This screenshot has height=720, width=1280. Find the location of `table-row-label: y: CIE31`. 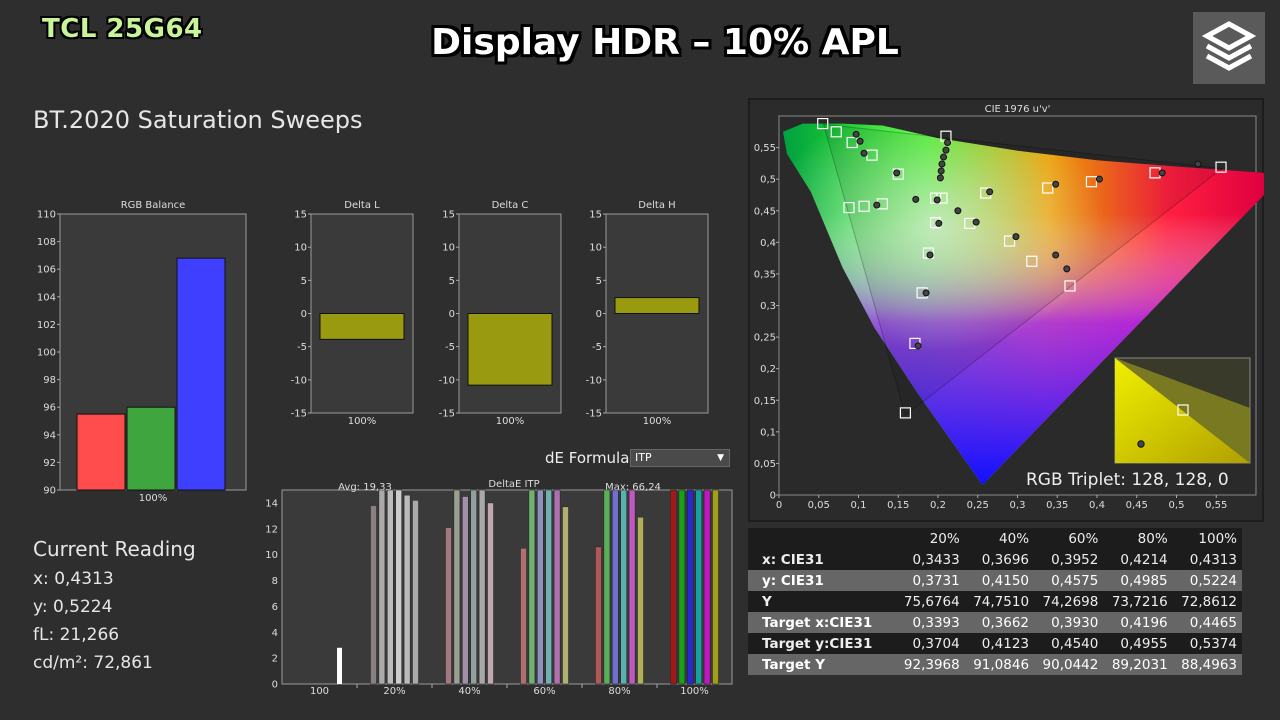

table-row-label: y: CIE31 is located at coordinates (822, 580).